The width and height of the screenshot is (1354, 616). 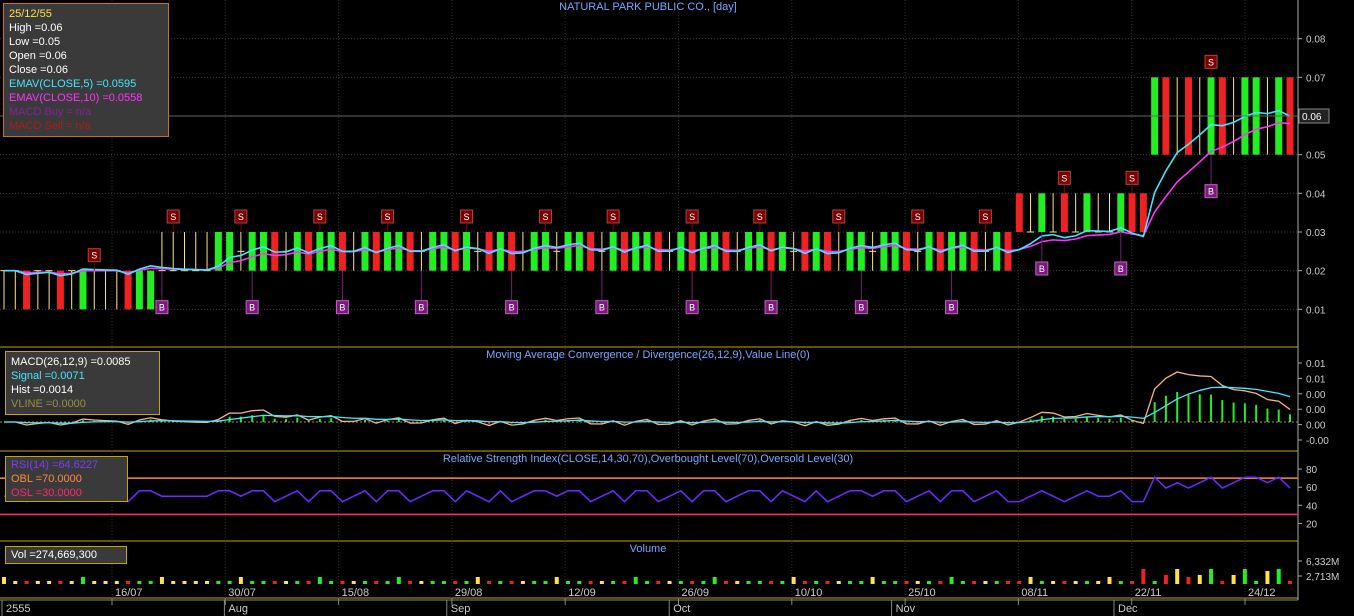 What do you see at coordinates (66, 555) in the screenshot?
I see `volume-info-box: Vol =274,669,300` at bounding box center [66, 555].